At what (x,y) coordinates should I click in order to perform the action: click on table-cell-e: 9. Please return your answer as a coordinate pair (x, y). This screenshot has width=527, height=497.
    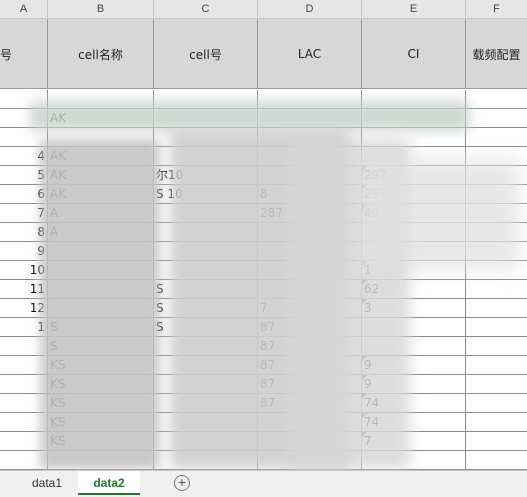
    Looking at the image, I should click on (414, 384).